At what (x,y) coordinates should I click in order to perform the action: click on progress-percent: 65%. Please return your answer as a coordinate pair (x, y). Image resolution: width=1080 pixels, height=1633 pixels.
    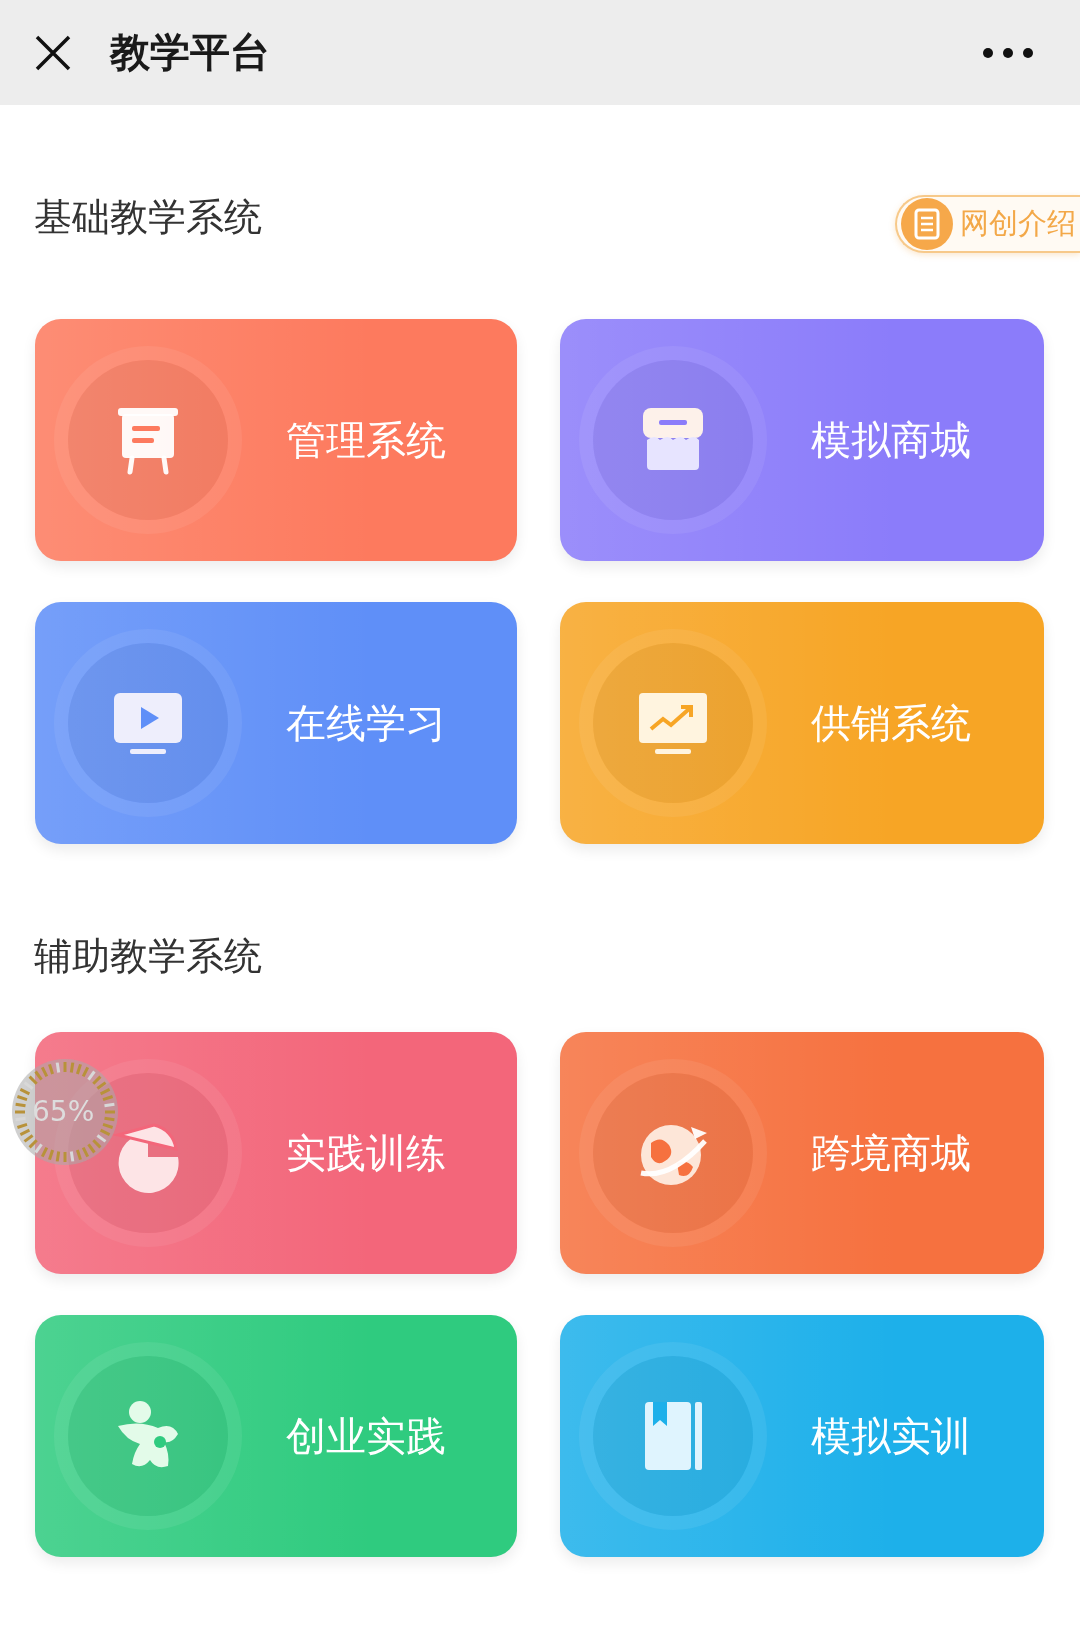
    Looking at the image, I should click on (63, 1112).